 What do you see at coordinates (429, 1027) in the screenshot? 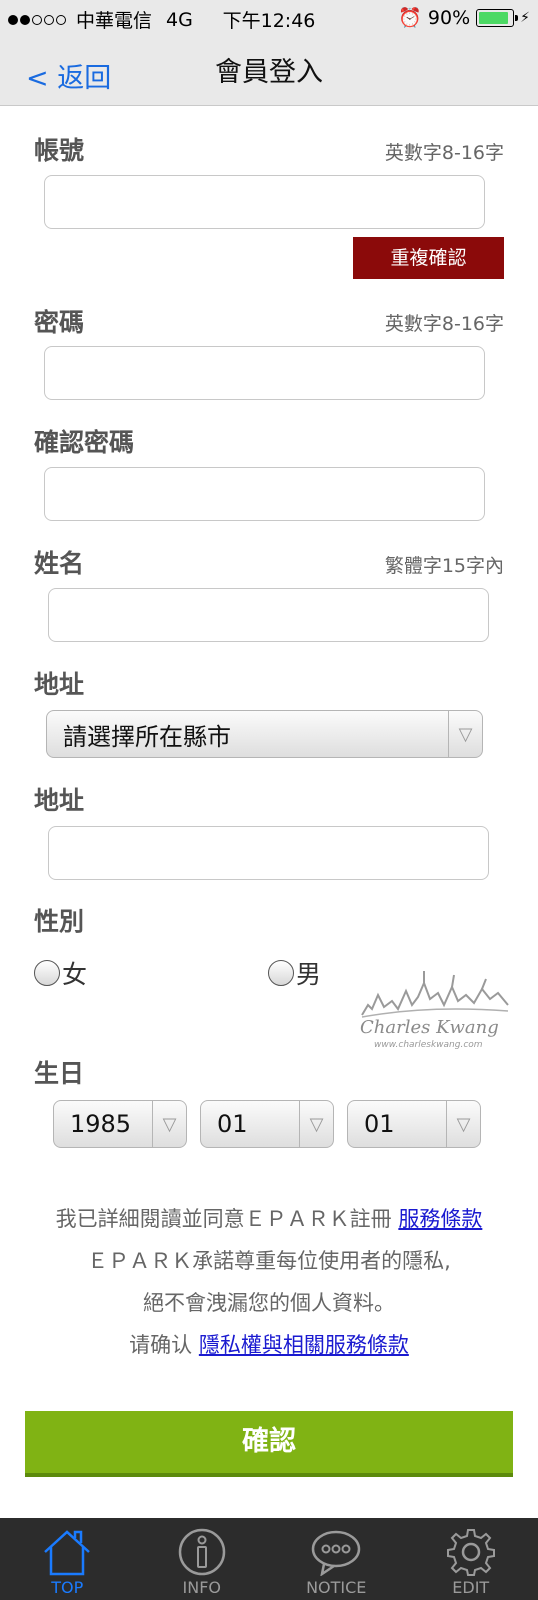
I see `watermark-text: Charles Kwang` at bounding box center [429, 1027].